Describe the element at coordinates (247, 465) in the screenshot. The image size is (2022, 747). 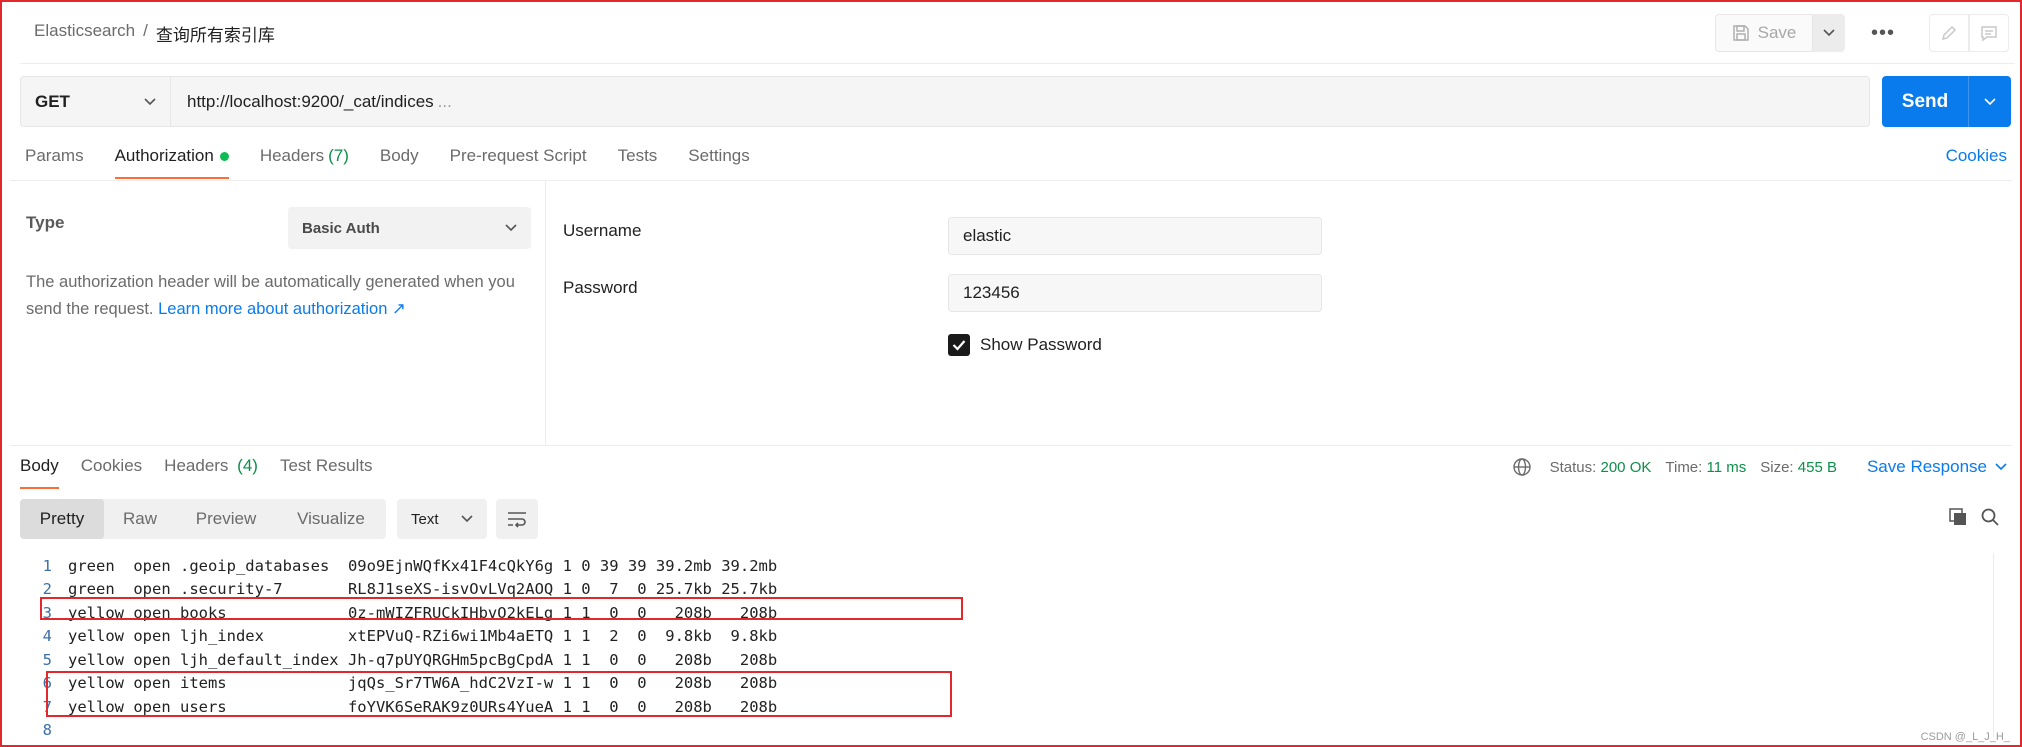
I see `response-headers-count: (4)` at that location.